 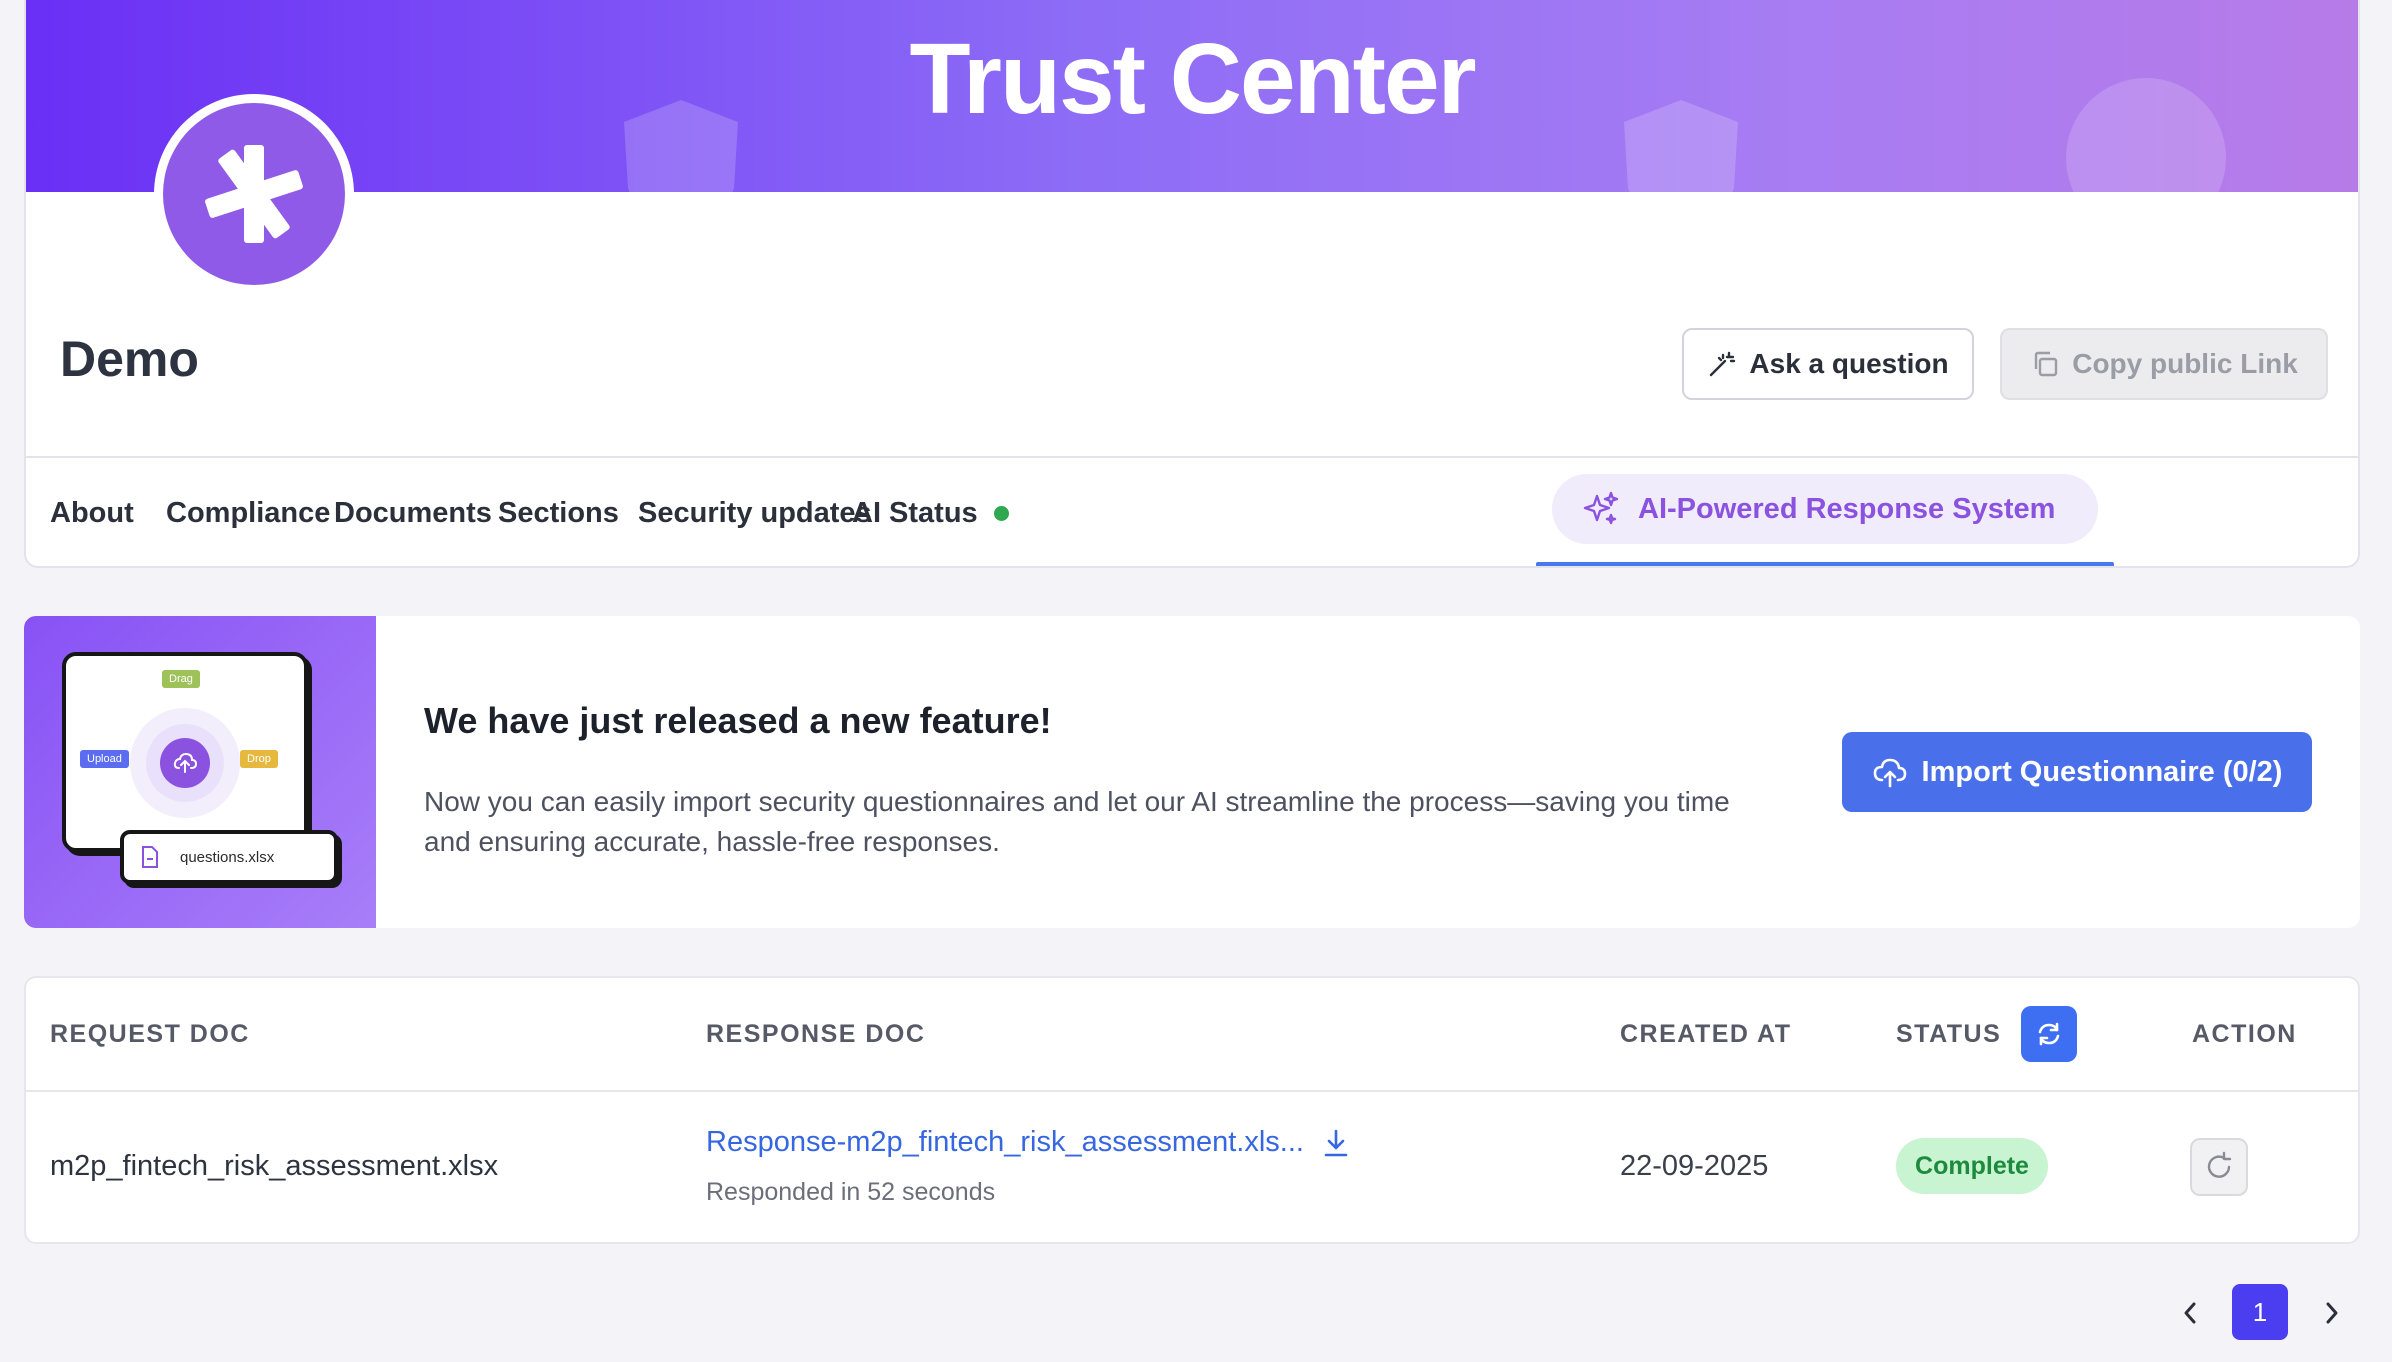 I want to click on file-chip-label: questions.xlsx, so click(x=227, y=857).